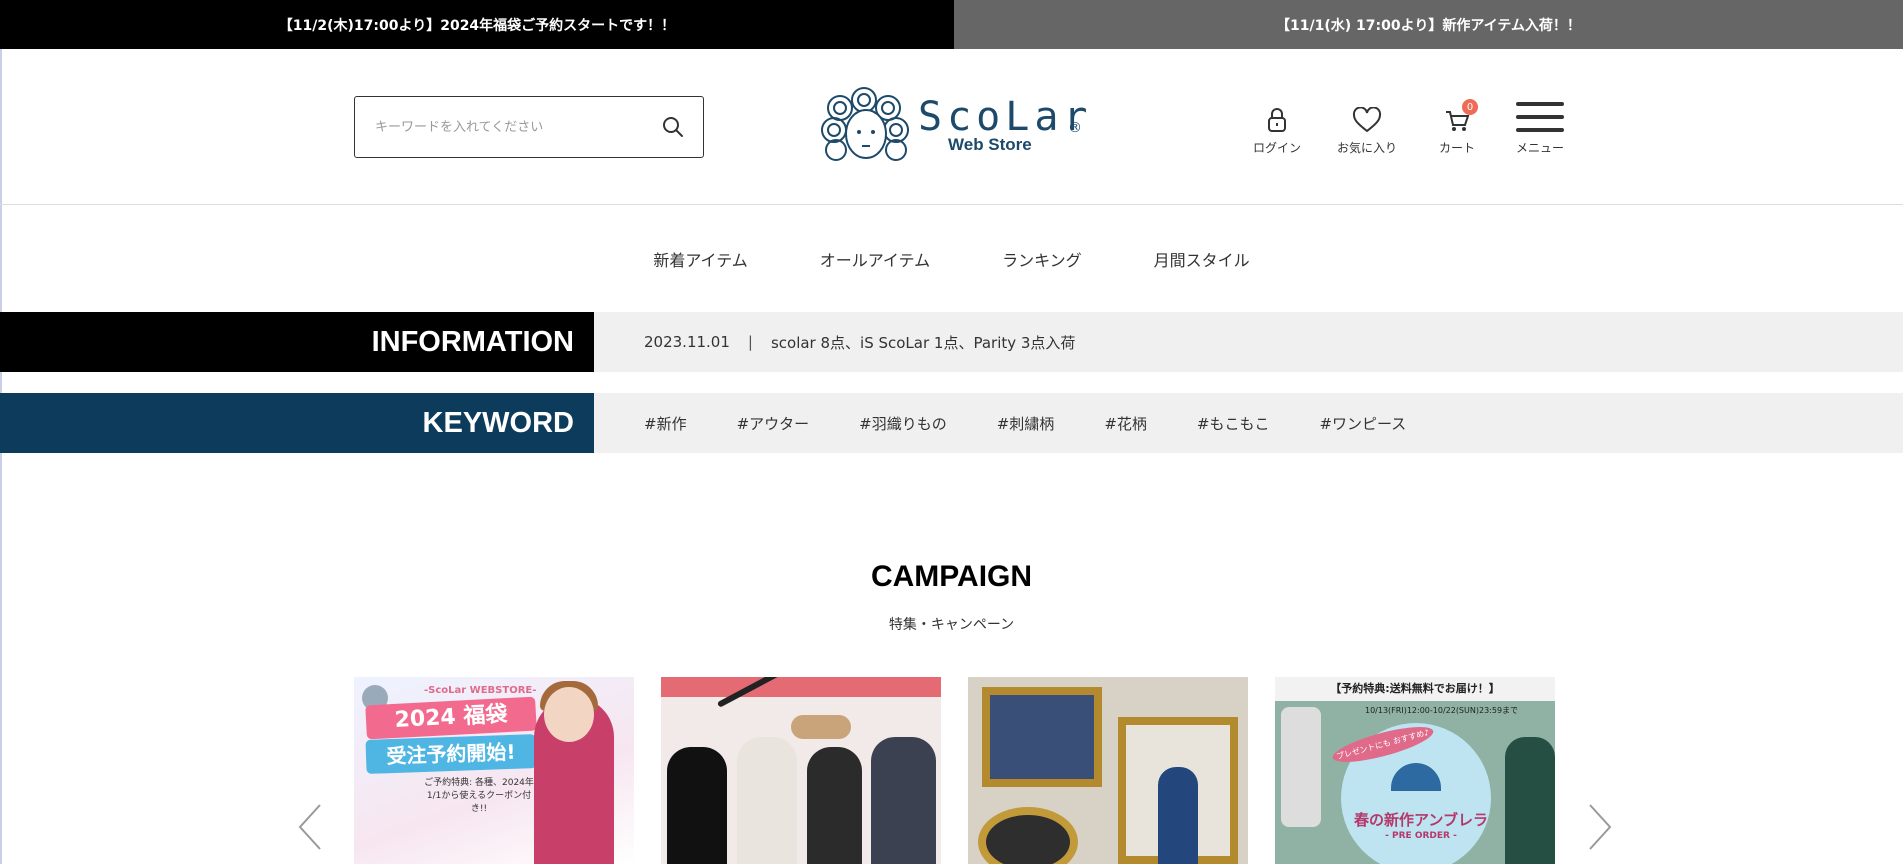  What do you see at coordinates (923, 342) in the screenshot?
I see `information-text: scolar 8点、iS ScoLar 1点、Parity 3点入荷` at bounding box center [923, 342].